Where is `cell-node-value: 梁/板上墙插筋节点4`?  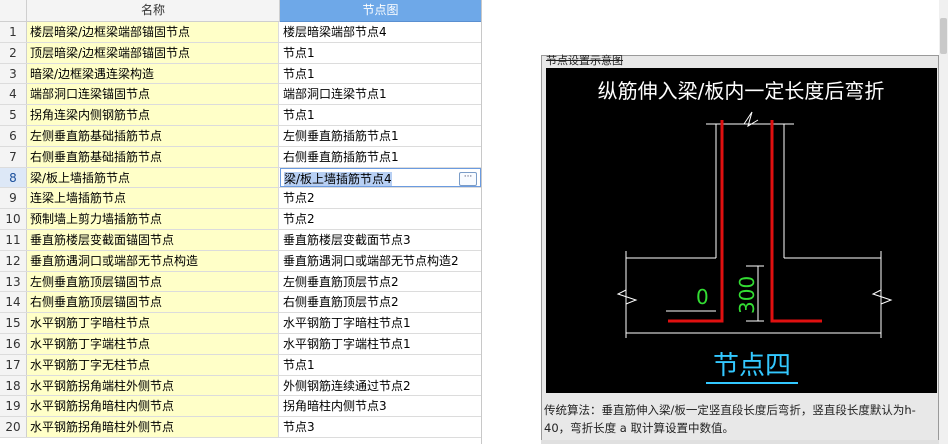
cell-node-value: 梁/板上墙插筋节点4 is located at coordinates (338, 178).